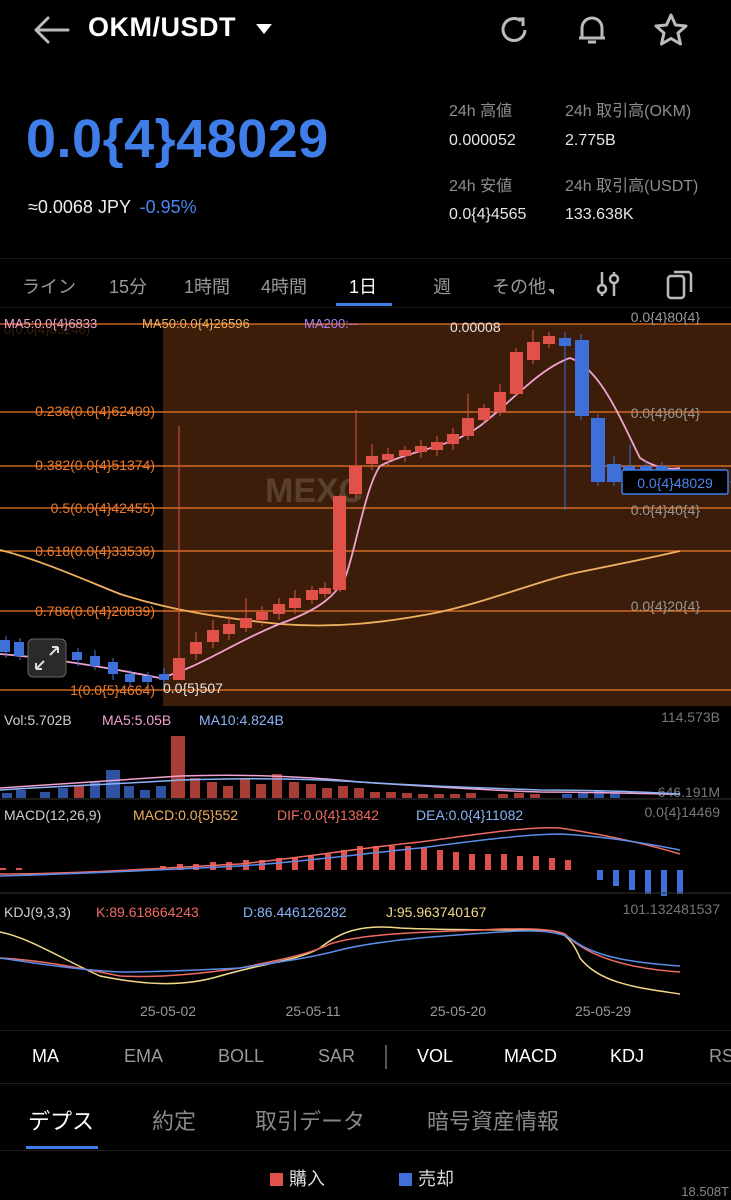 This screenshot has width=731, height=1200. What do you see at coordinates (628, 111) in the screenshot?
I see `vol-okm-label: 24h 取引高(OKM)` at bounding box center [628, 111].